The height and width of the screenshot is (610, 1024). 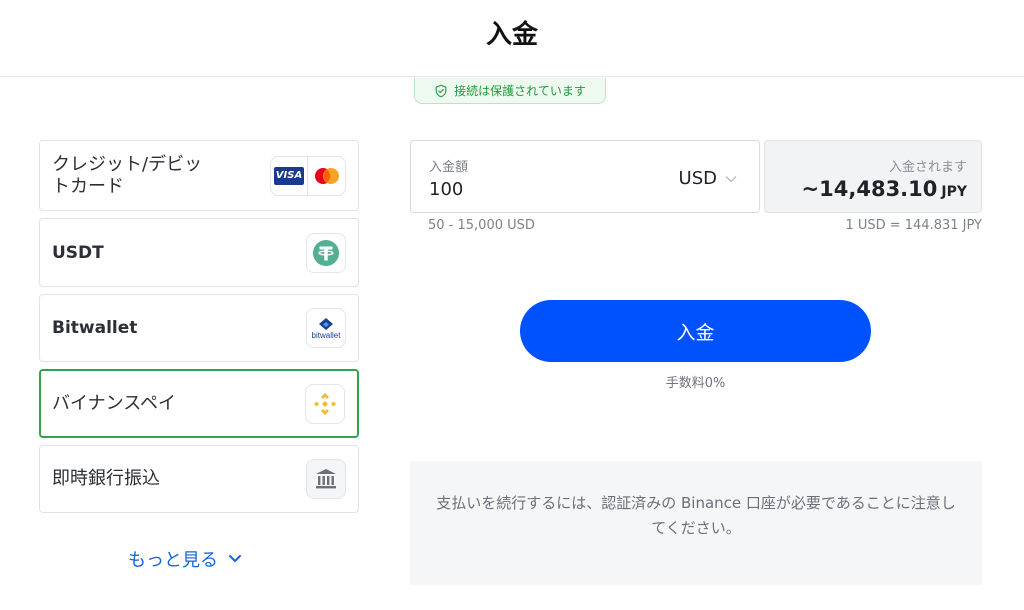 What do you see at coordinates (481, 225) in the screenshot?
I see `amount-range: 50 - 15,000 USD` at bounding box center [481, 225].